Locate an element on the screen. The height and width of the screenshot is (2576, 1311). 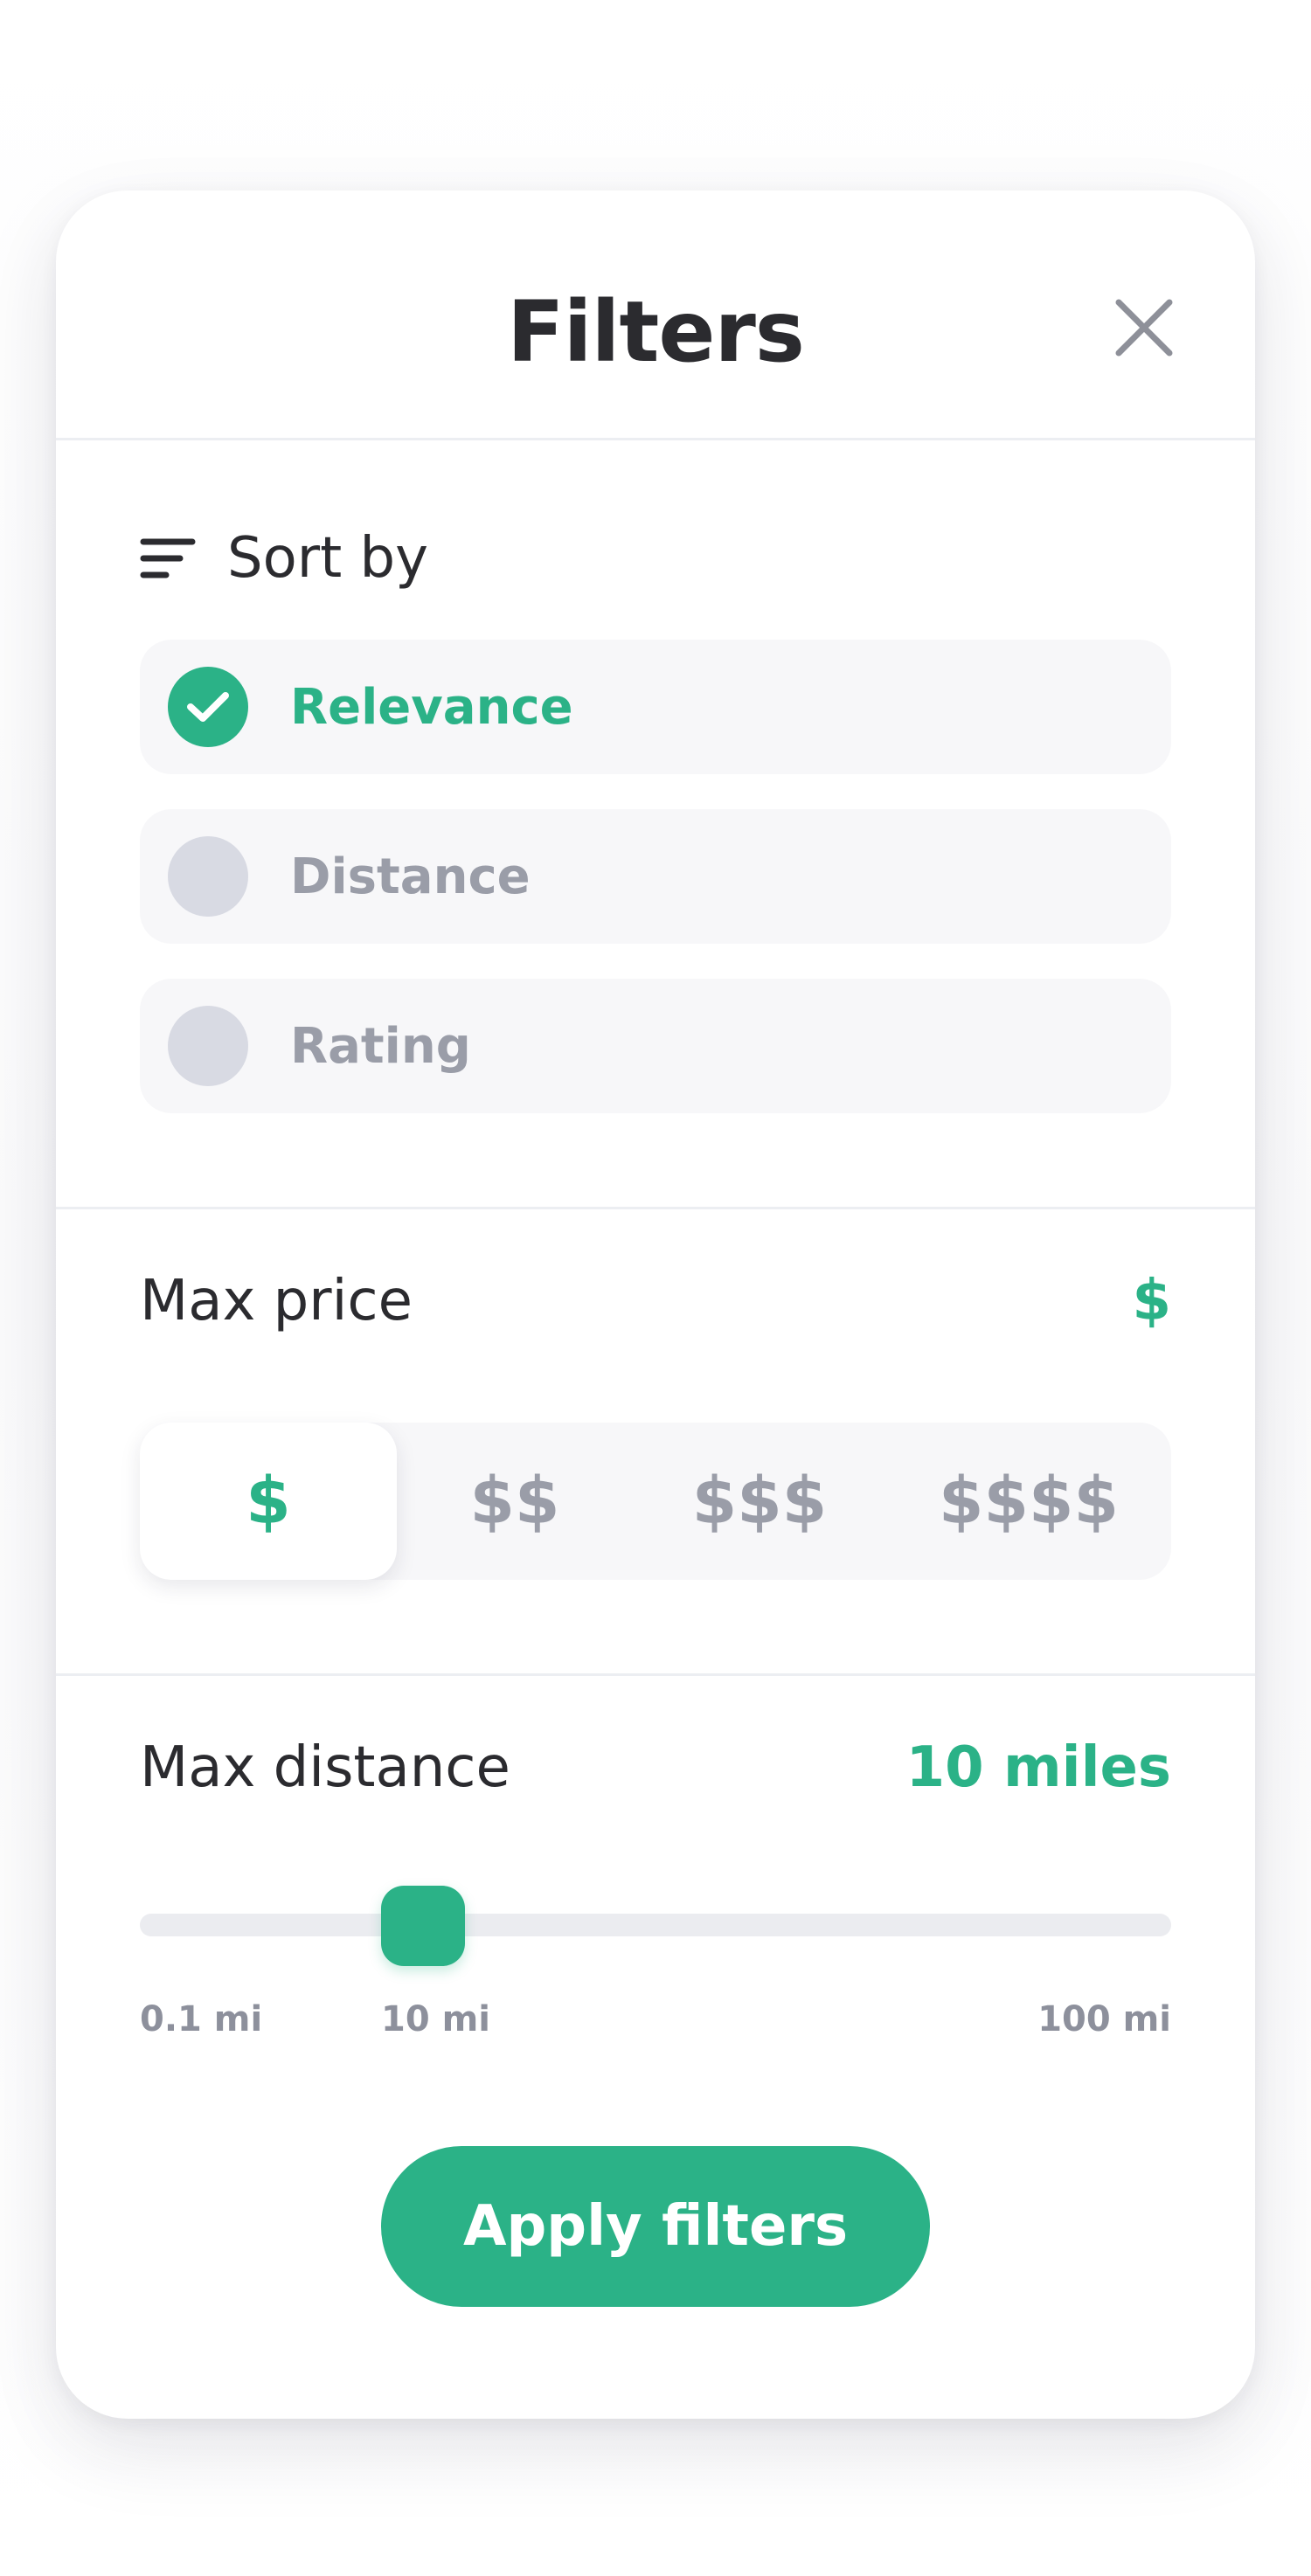
sort-lines-icon is located at coordinates (168, 558).